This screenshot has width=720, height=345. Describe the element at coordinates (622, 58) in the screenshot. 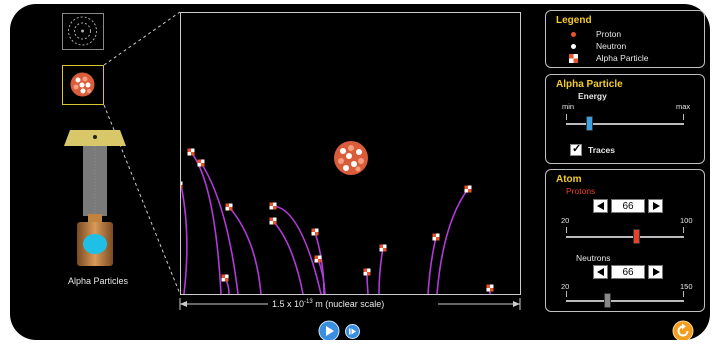

I see `legend-alpha-label: Alpha Particle` at that location.